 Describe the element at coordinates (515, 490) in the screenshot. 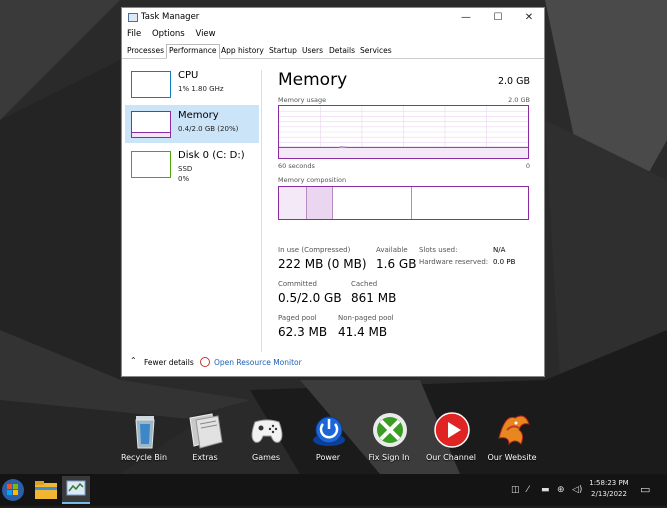

I see `action-center-toggle-icon: ◫` at that location.